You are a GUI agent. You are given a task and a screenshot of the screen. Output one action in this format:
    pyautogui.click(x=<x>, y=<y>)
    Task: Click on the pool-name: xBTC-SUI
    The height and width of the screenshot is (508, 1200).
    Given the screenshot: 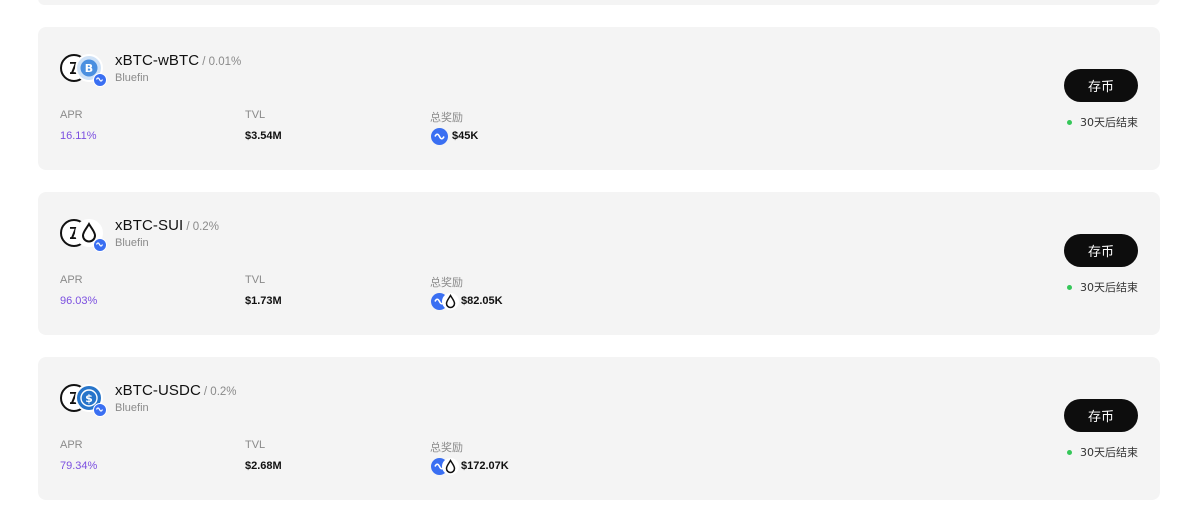 What is the action you would take?
    pyautogui.click(x=149, y=225)
    